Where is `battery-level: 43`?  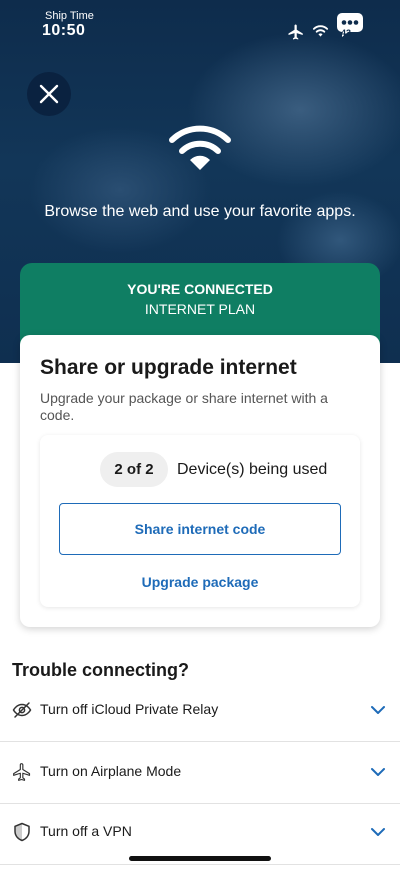
battery-level: 43 is located at coordinates (346, 33).